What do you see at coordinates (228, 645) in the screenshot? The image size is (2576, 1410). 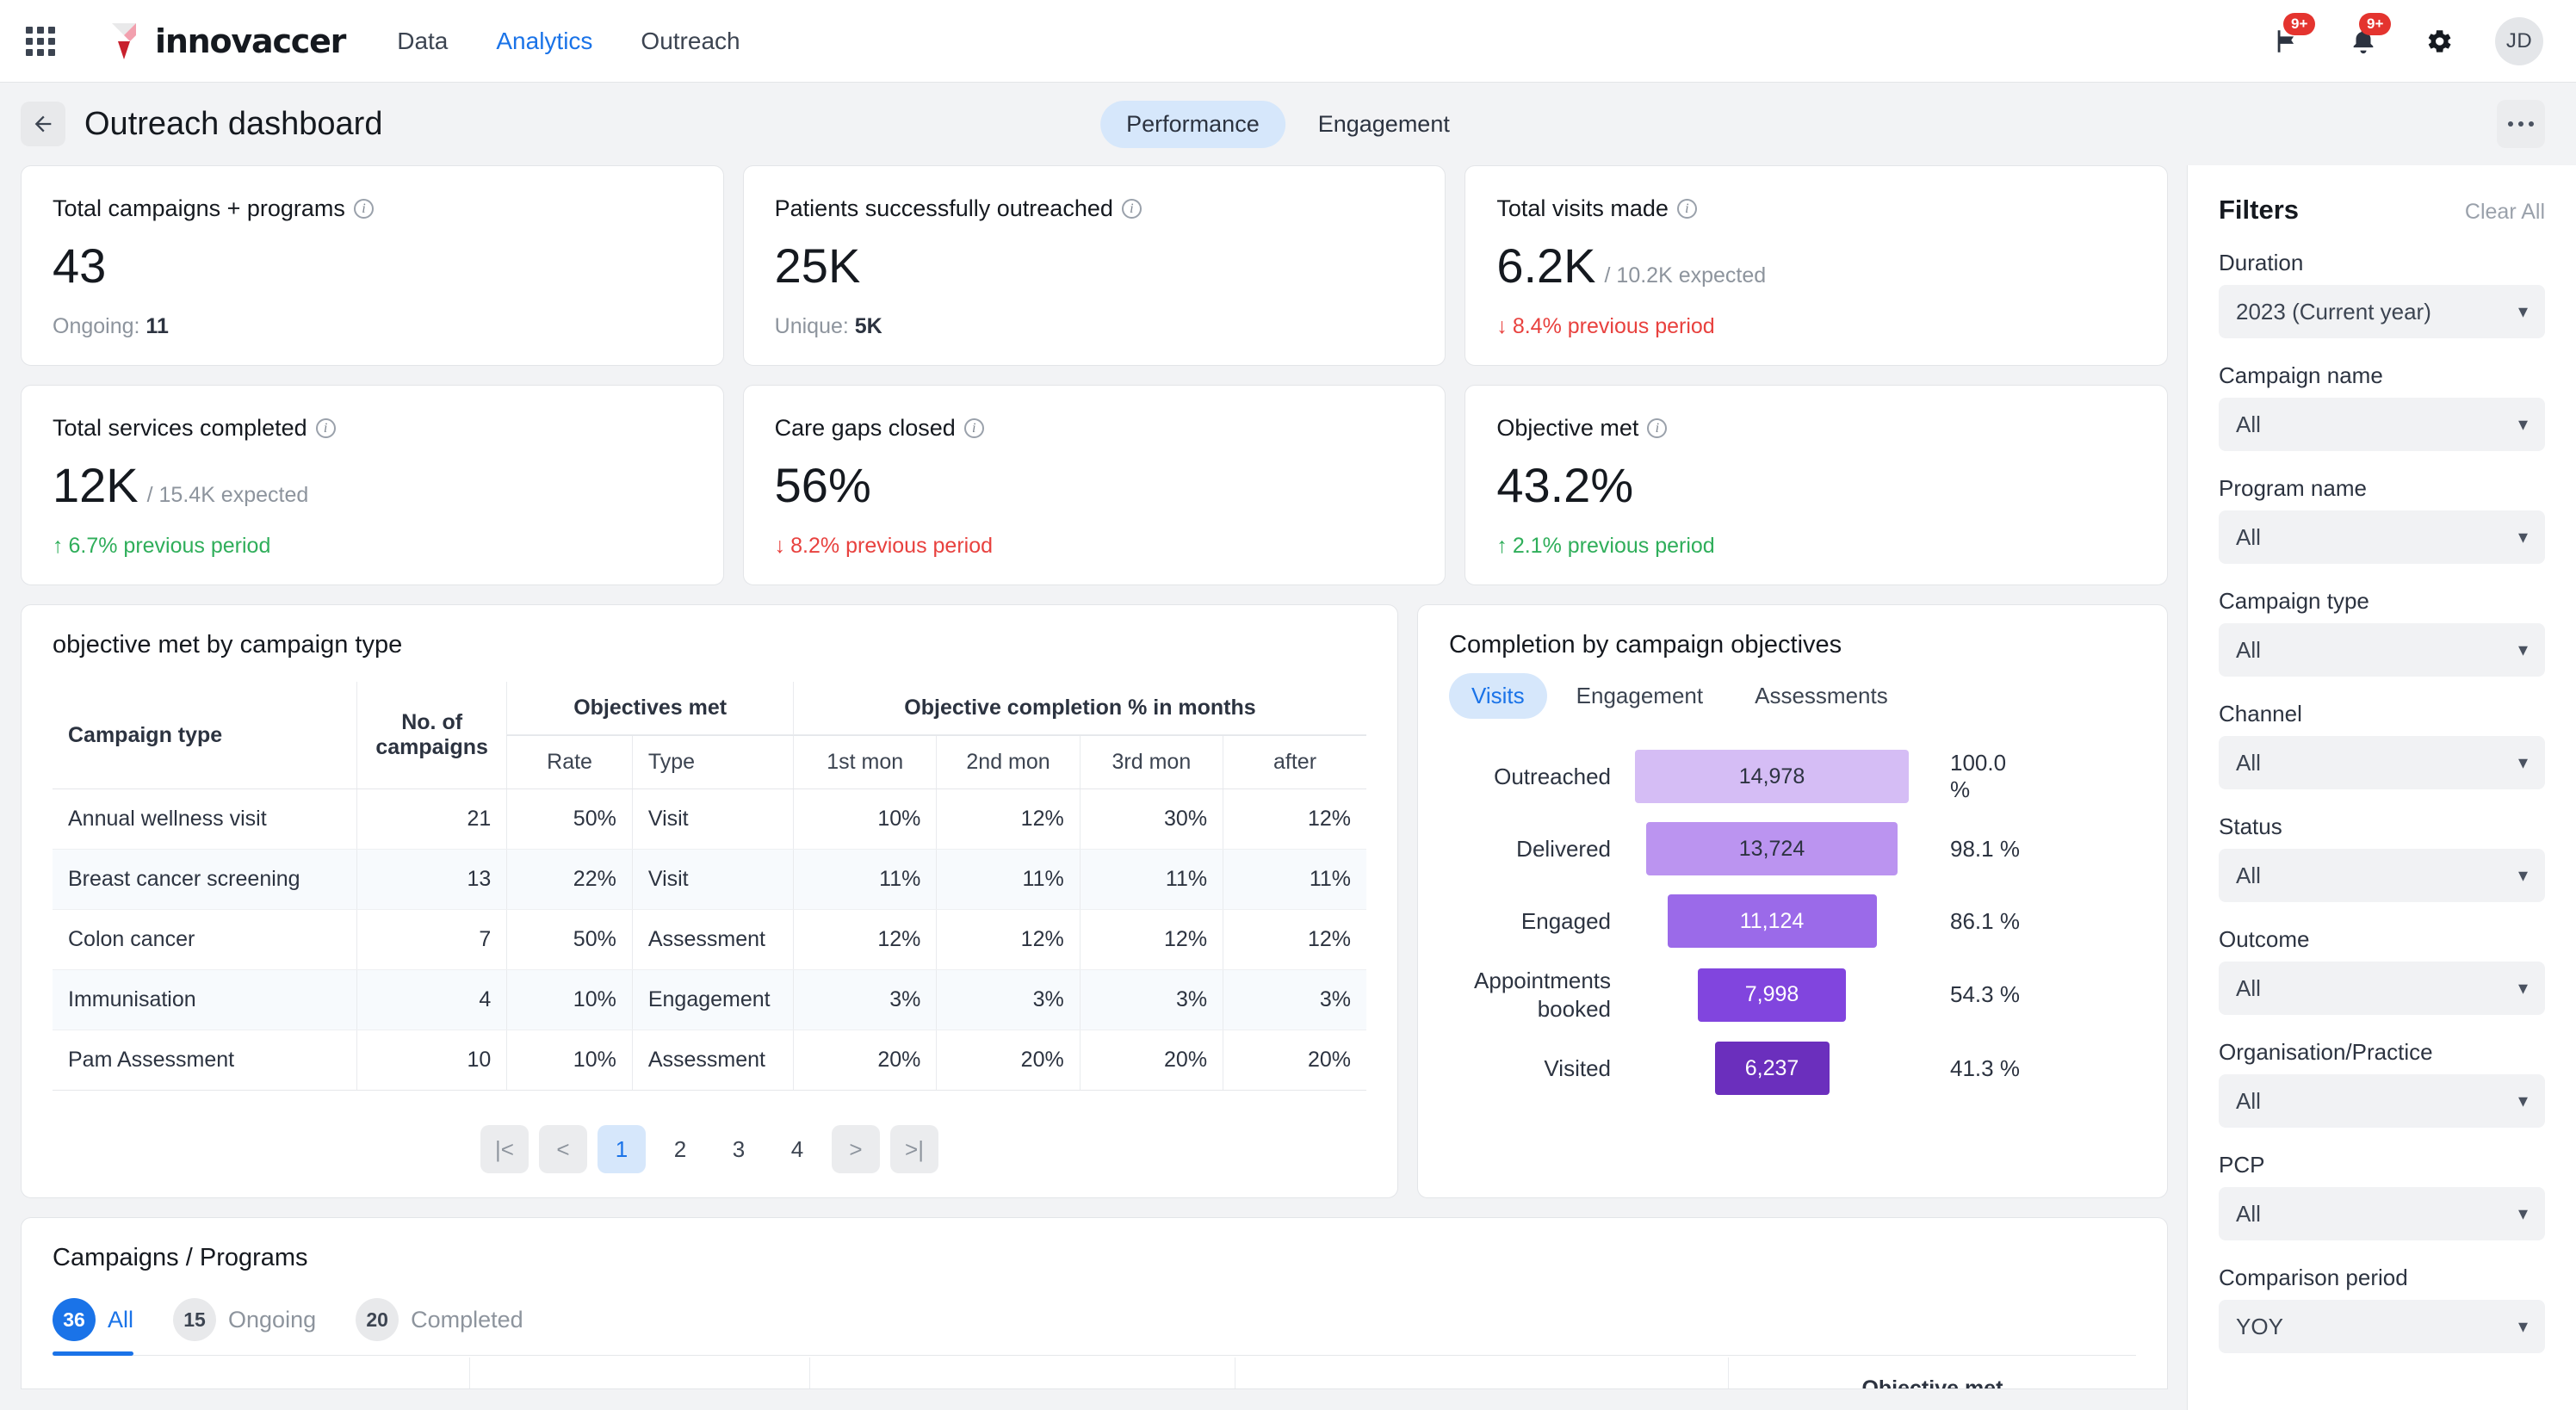 I see `panel-title: objective met by campaign type` at bounding box center [228, 645].